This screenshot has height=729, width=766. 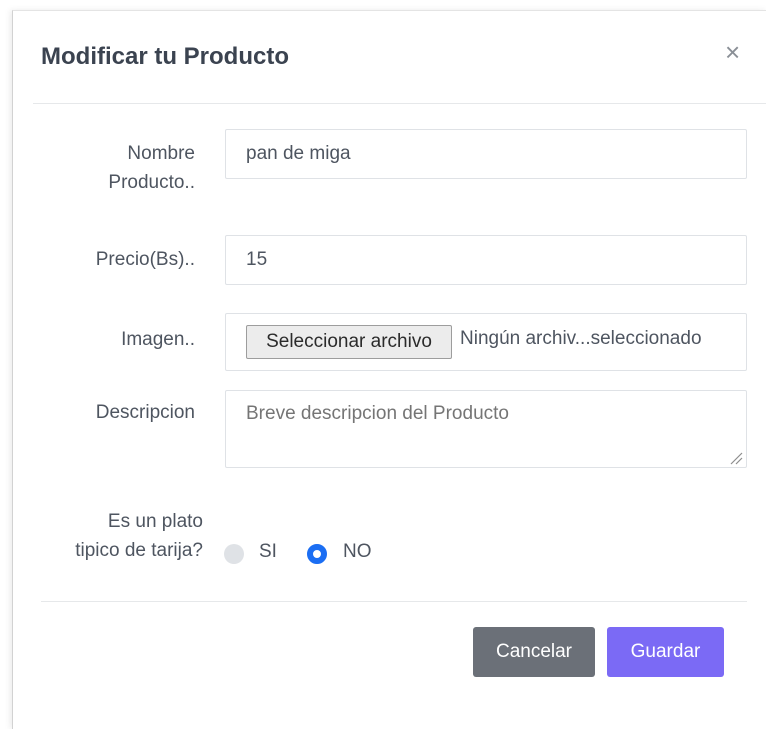 What do you see at coordinates (732, 52) in the screenshot?
I see `close-icon: ×` at bounding box center [732, 52].